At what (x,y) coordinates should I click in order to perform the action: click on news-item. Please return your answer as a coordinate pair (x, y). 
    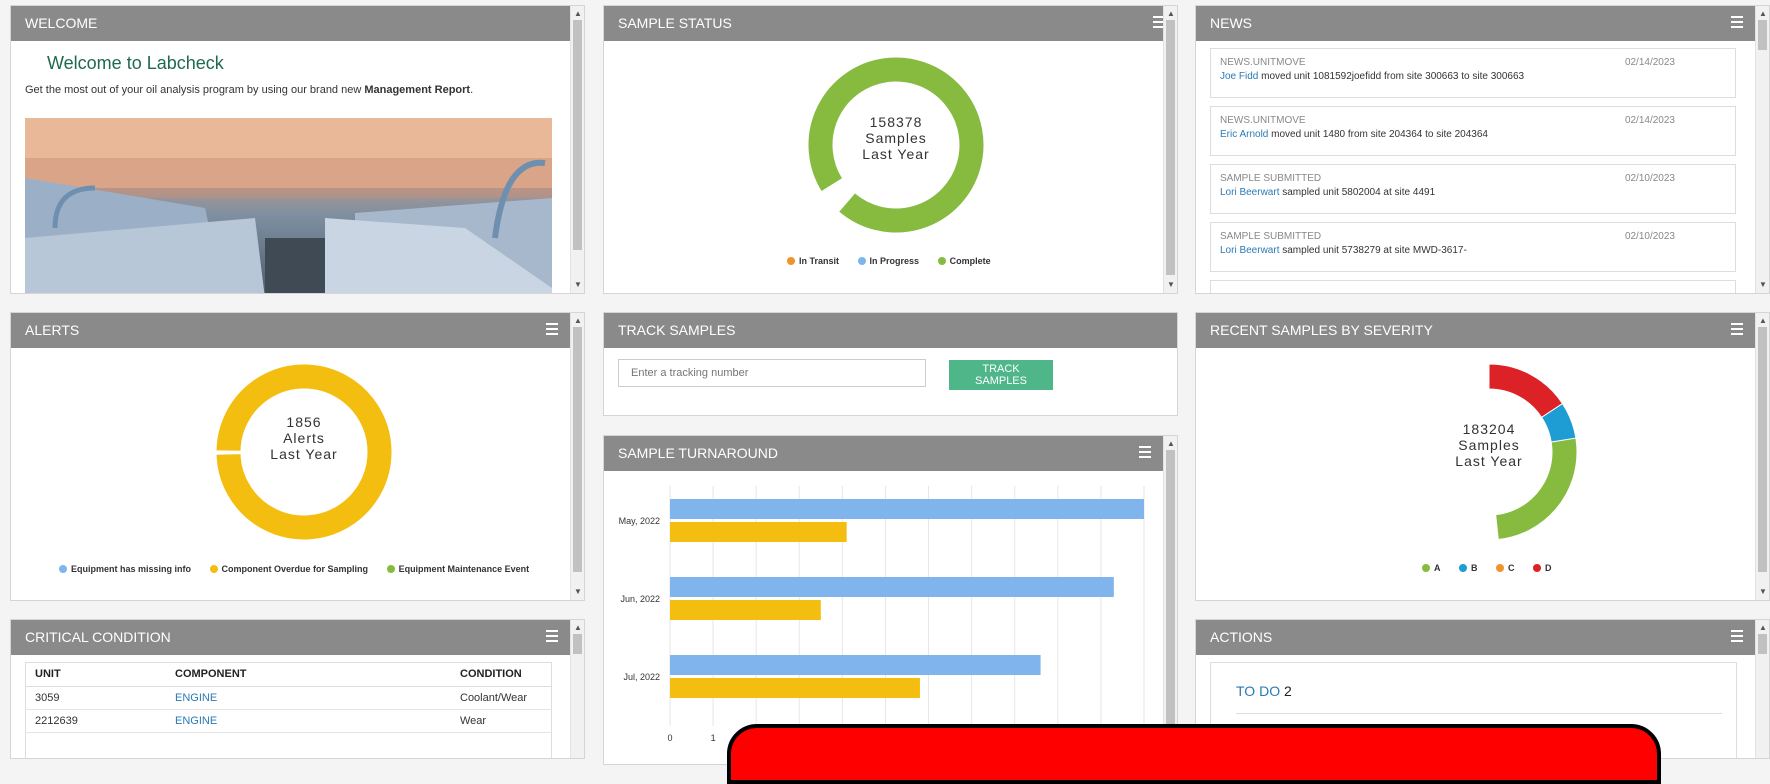
    Looking at the image, I should click on (1473, 286).